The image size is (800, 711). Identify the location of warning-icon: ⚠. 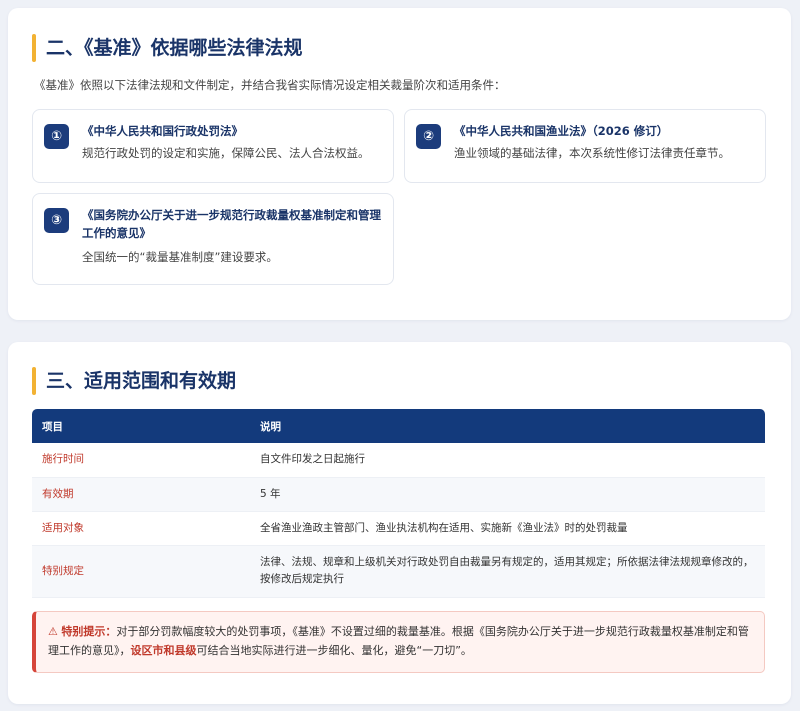
(53, 631).